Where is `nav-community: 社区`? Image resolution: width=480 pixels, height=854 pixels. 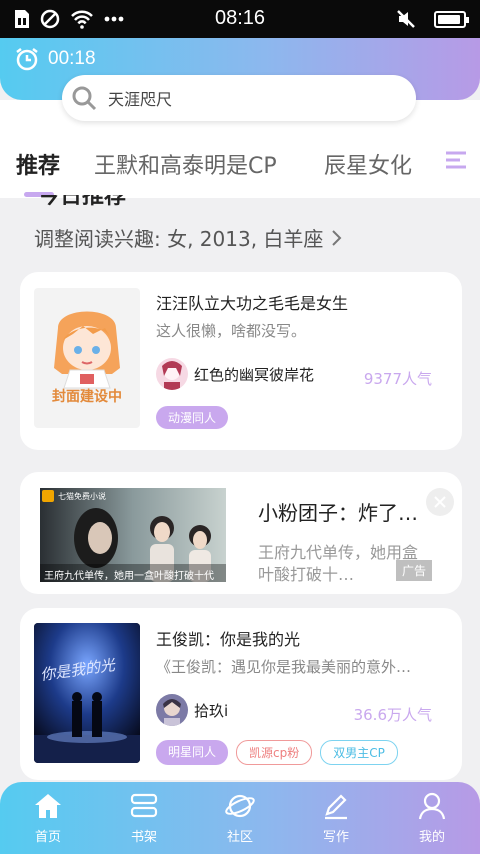
nav-community: 社区 is located at coordinates (240, 818).